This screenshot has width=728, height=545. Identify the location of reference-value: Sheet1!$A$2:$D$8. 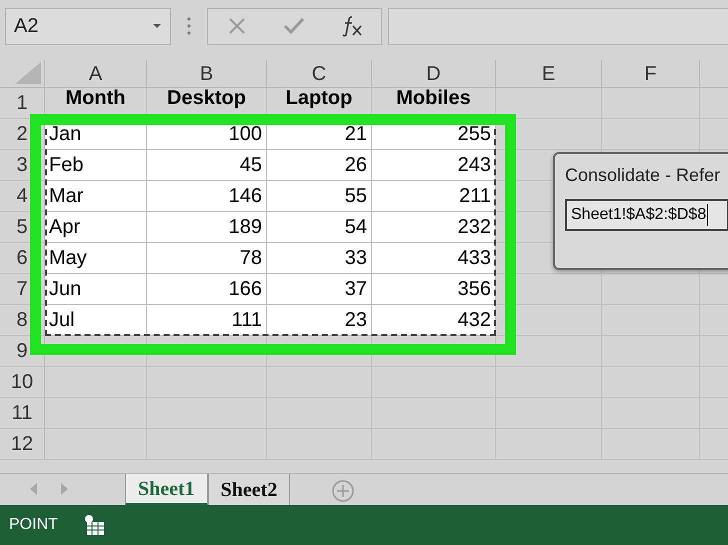
(638, 215).